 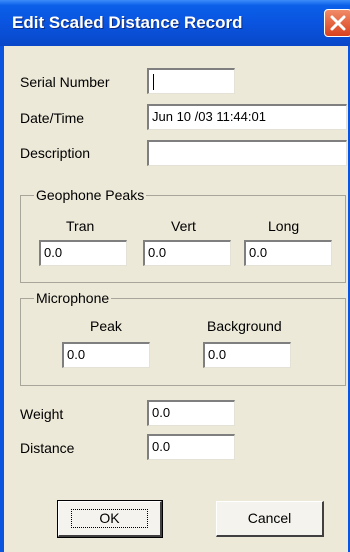 I want to click on background-input: 0.0, so click(x=247, y=355).